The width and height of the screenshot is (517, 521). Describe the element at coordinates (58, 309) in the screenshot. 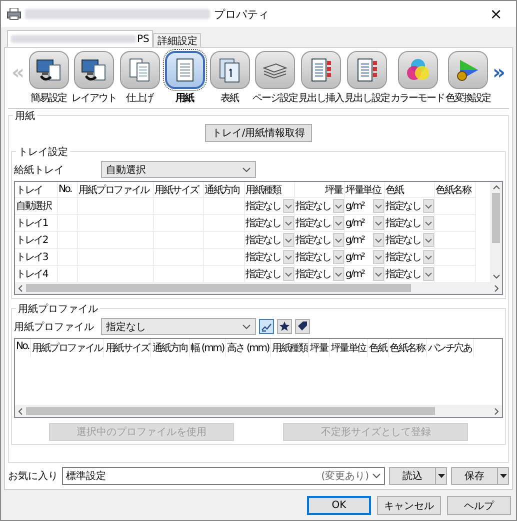

I see `group-title: 用紙プロファイル` at that location.